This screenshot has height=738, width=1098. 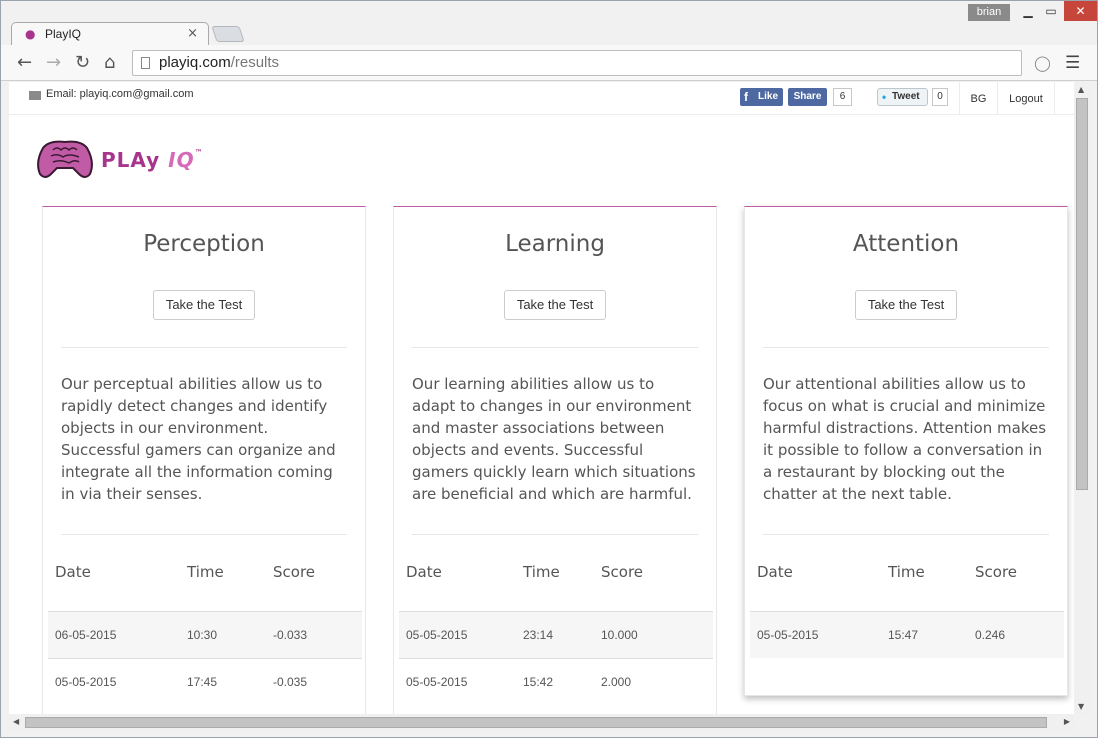 I want to click on table-row: 06-05-2015 10:30 -0.033, so click(x=205, y=635).